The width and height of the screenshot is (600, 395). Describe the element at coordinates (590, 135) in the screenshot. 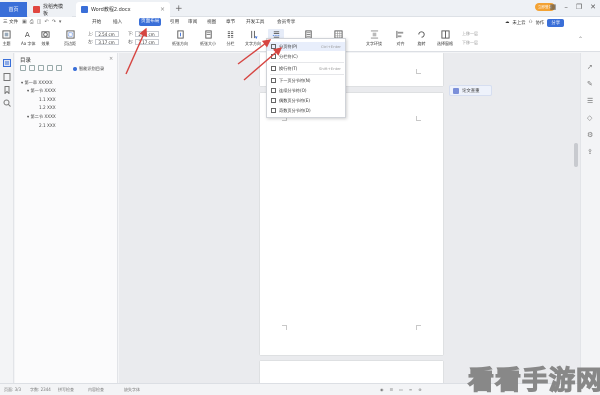

I see `settings-icon: ⚙` at that location.